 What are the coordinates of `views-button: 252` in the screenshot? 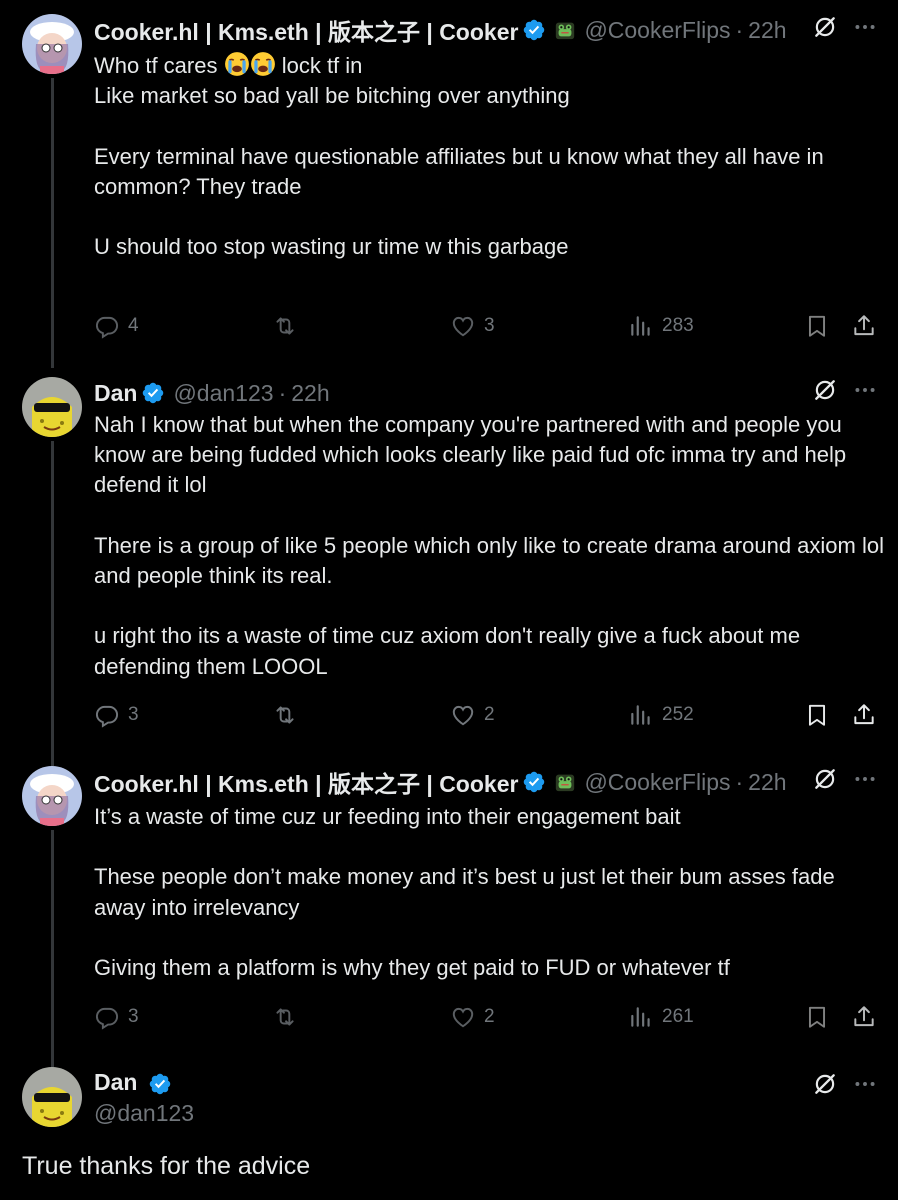 It's located at (661, 715).